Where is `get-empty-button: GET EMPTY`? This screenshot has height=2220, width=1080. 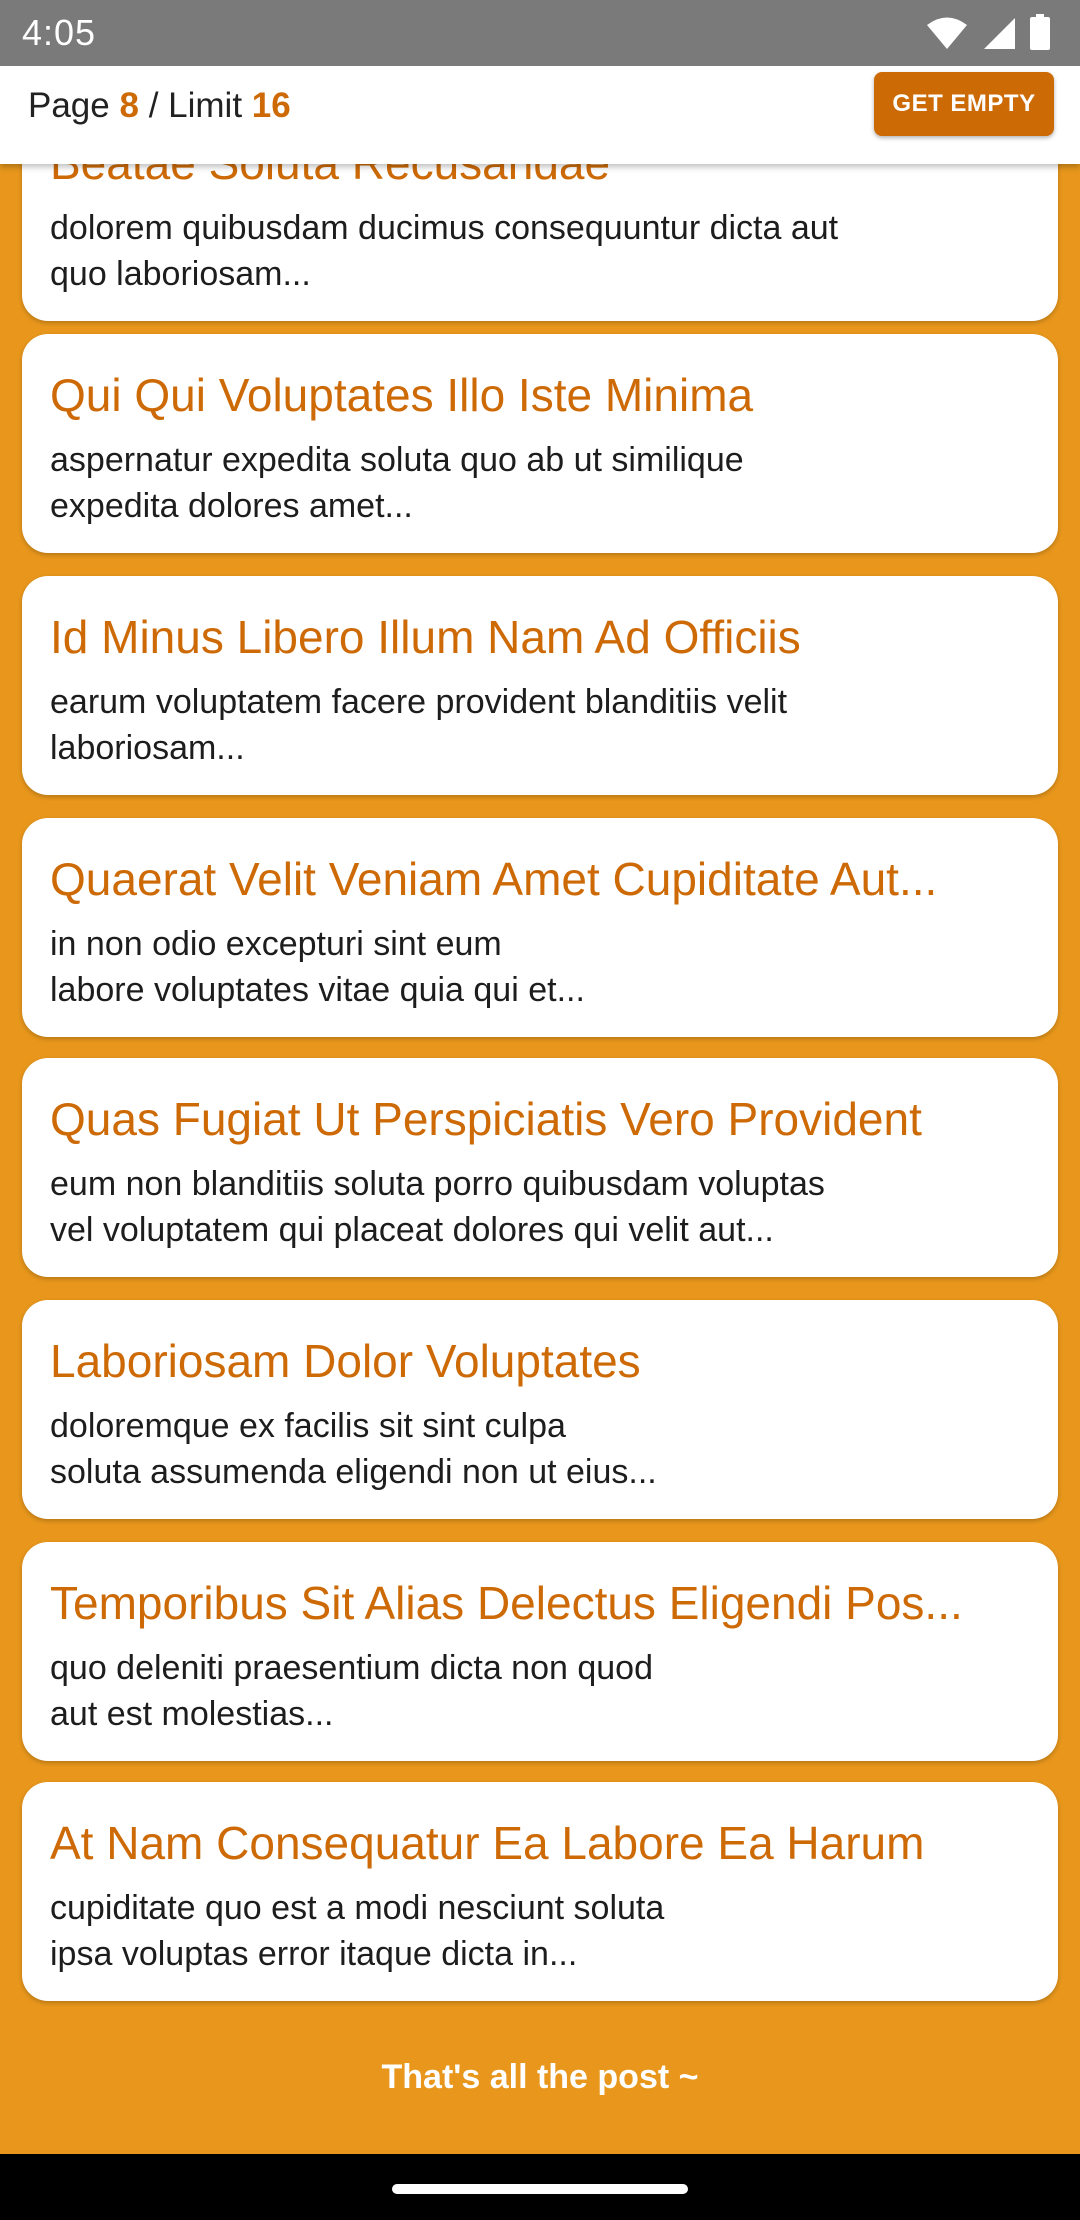 get-empty-button: GET EMPTY is located at coordinates (964, 104).